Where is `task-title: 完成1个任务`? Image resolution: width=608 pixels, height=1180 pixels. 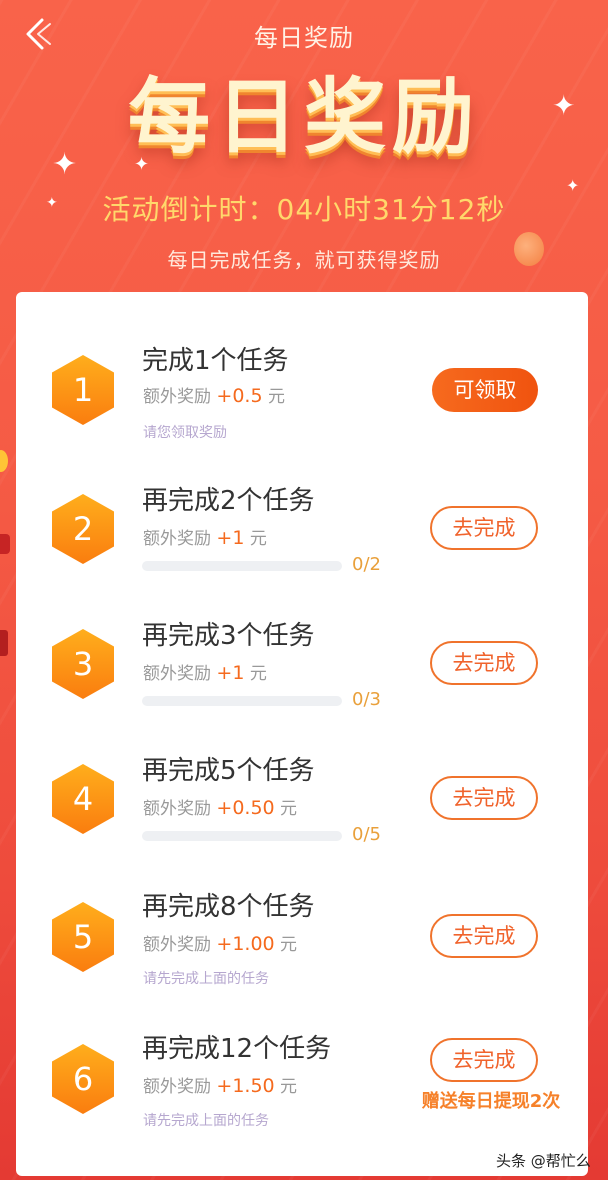
task-title: 完成1个任务 is located at coordinates (215, 361).